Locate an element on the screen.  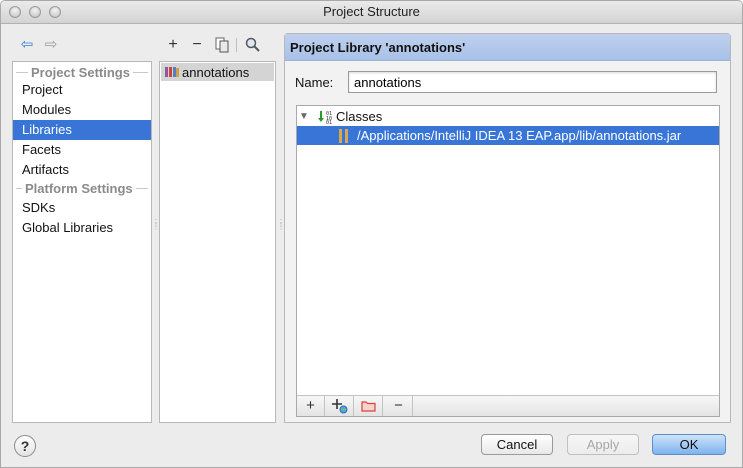
sidebar-item-libraries: Libraries is located at coordinates (82, 130).